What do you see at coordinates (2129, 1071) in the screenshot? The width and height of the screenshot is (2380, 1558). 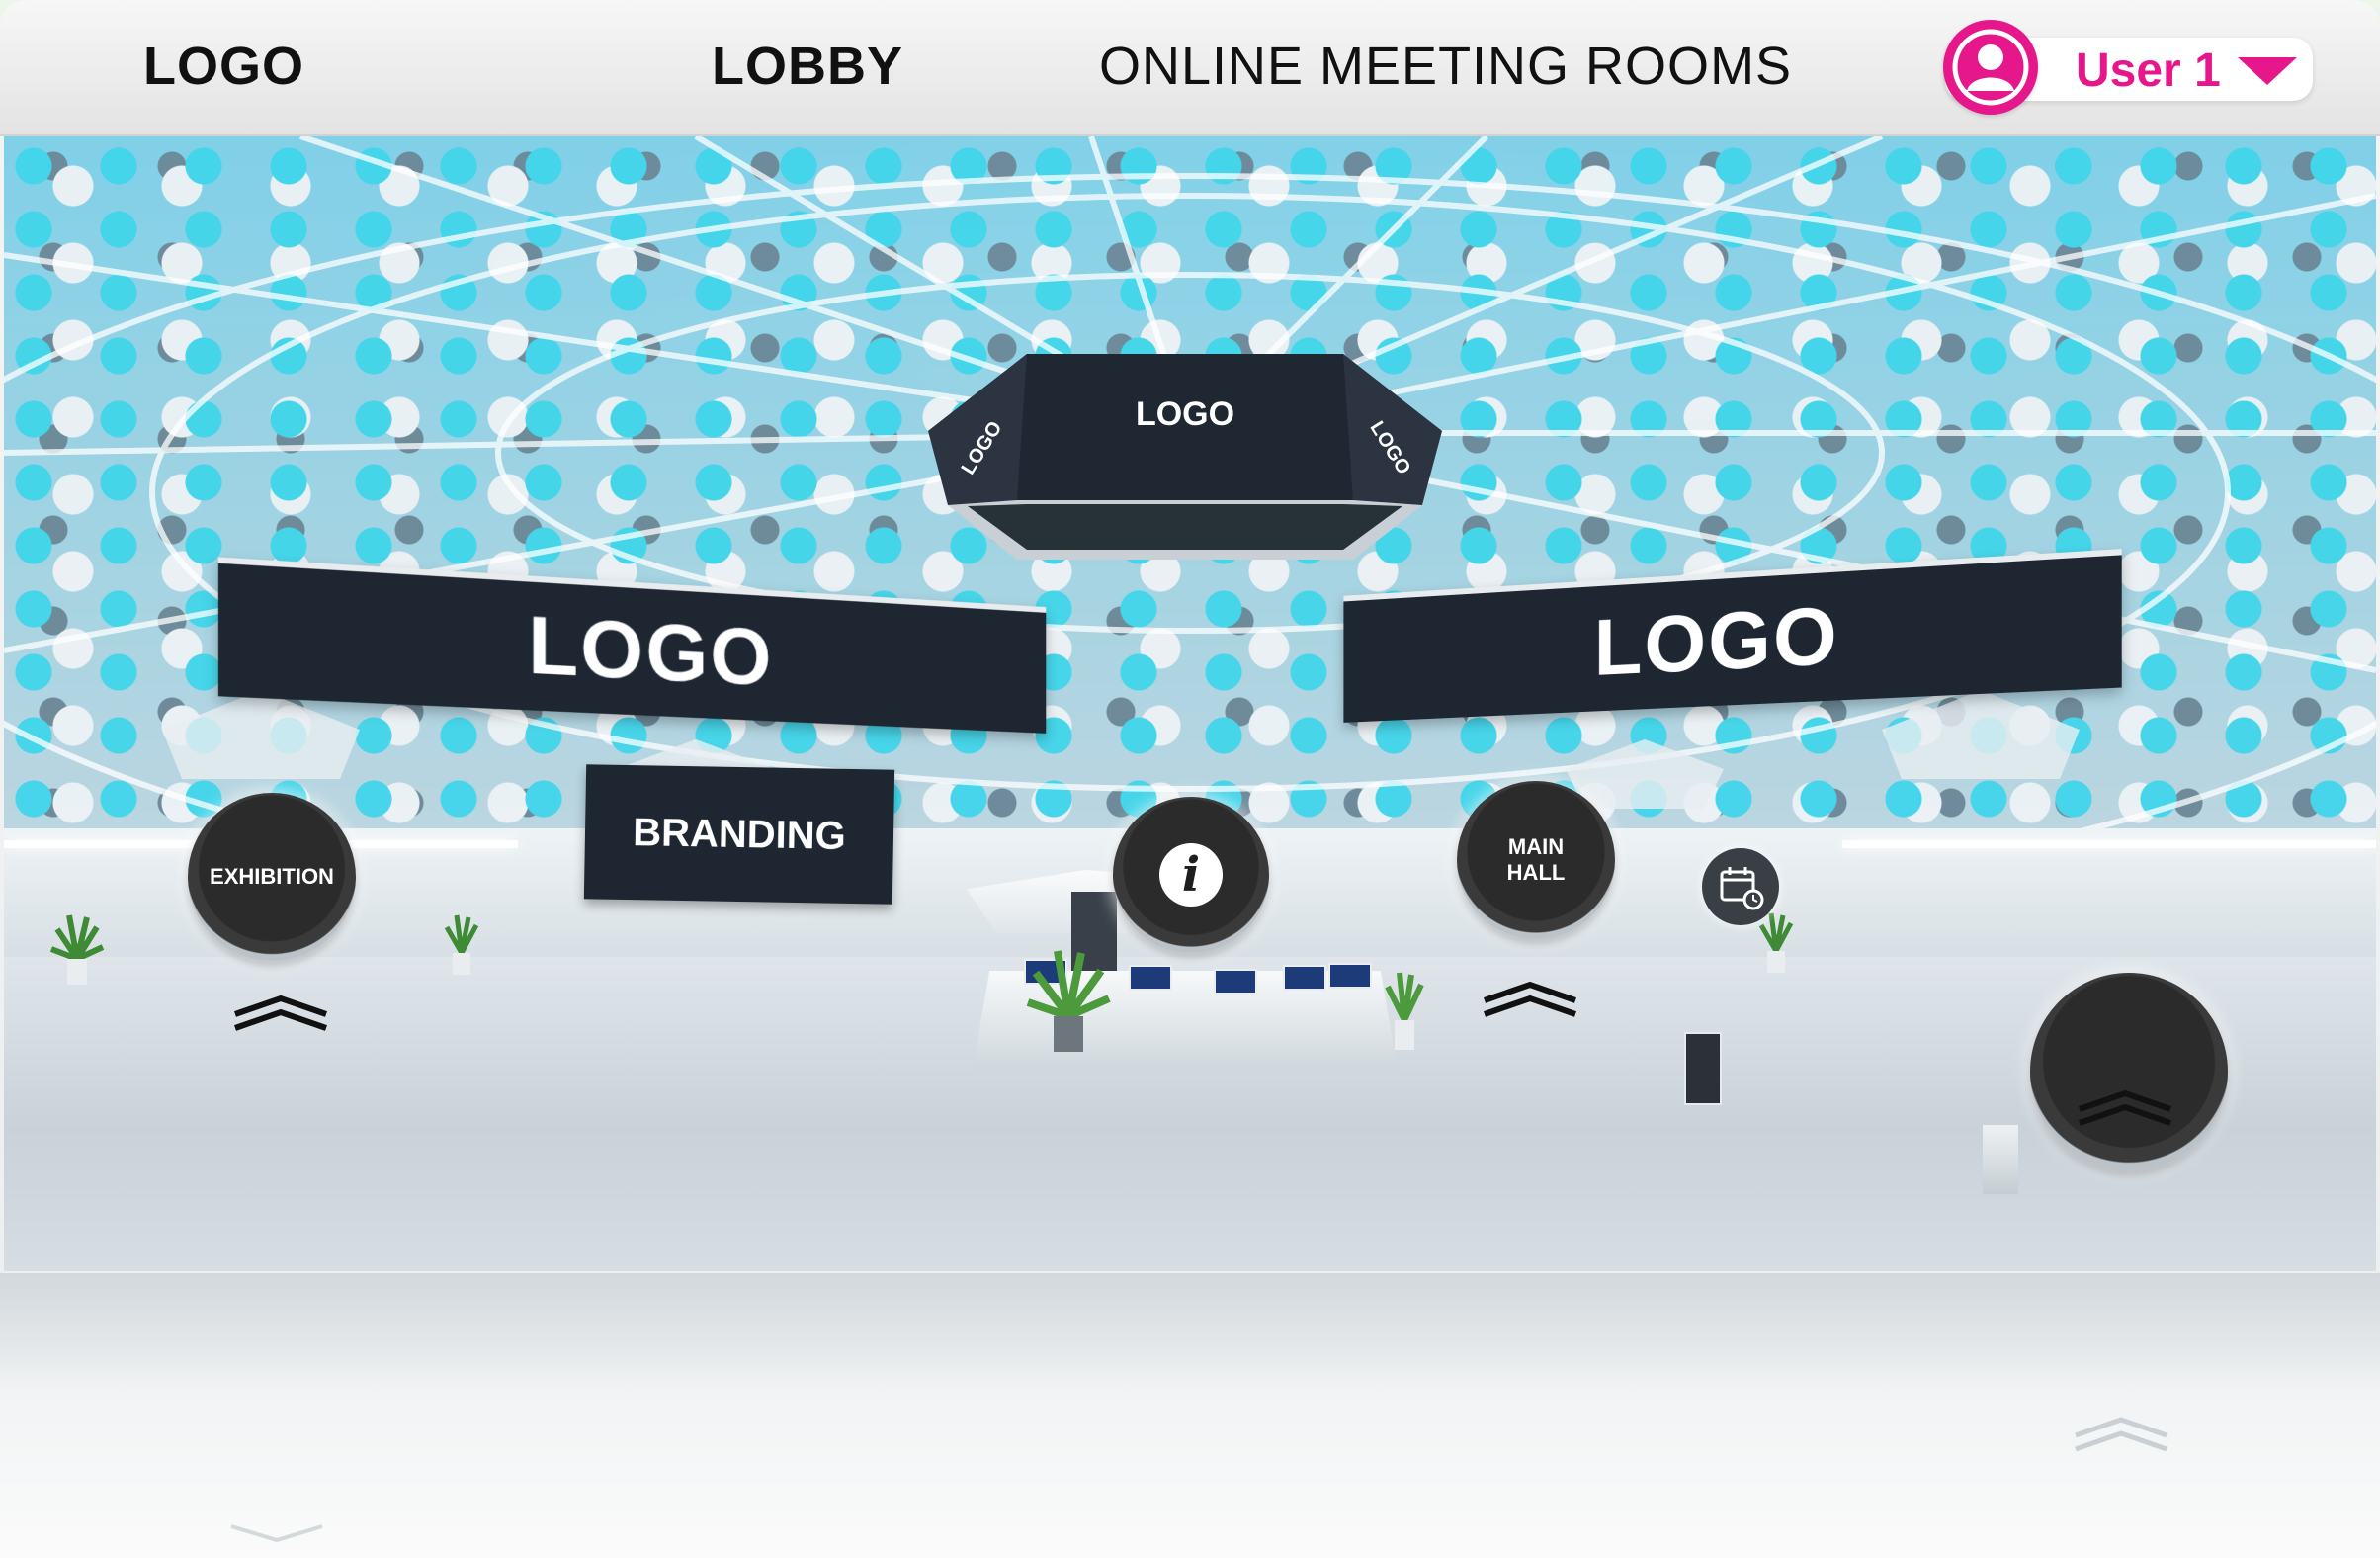 I see `navigation-hotspot-button` at bounding box center [2129, 1071].